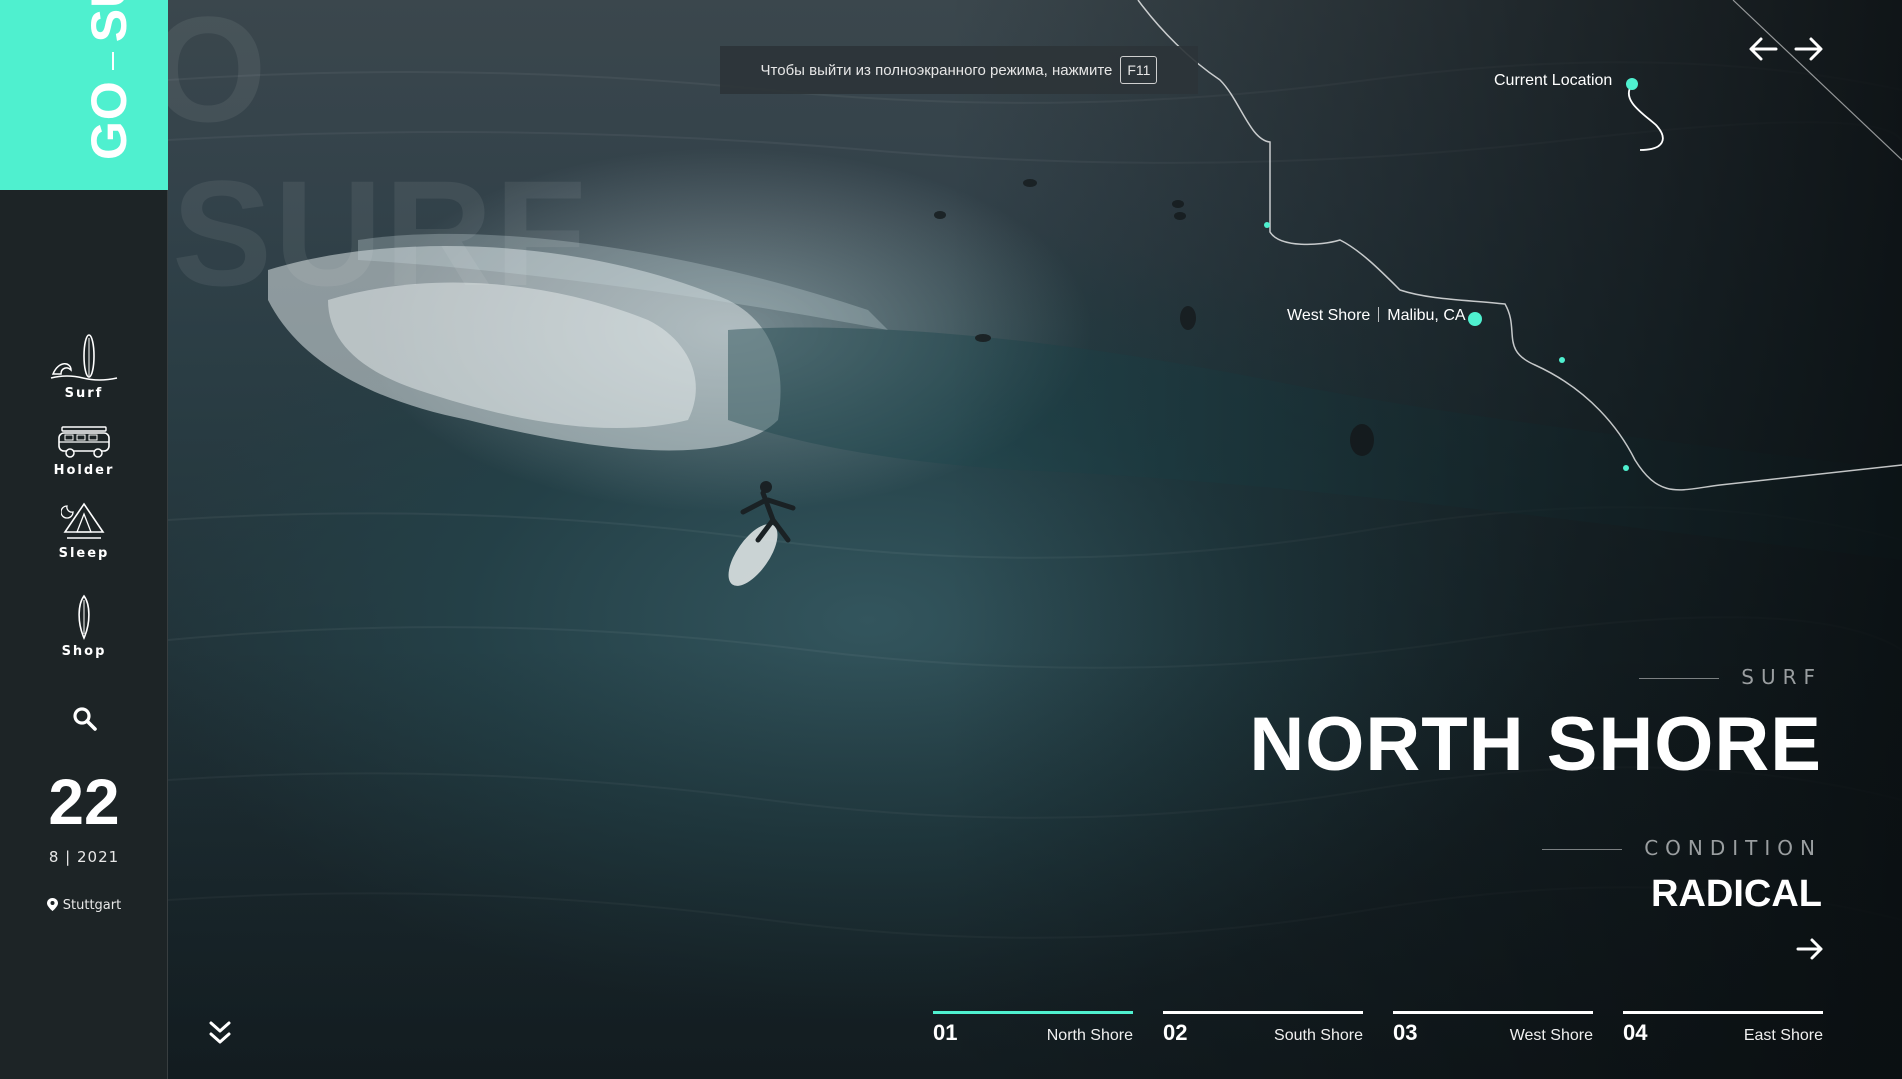  I want to click on scroll-down-button, so click(220, 1033).